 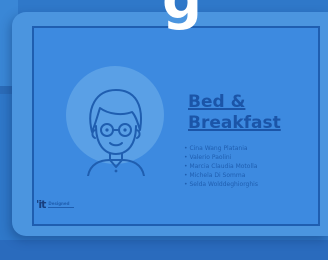 I want to click on team-member: Marcia Claudia Motolla, so click(x=221, y=166).